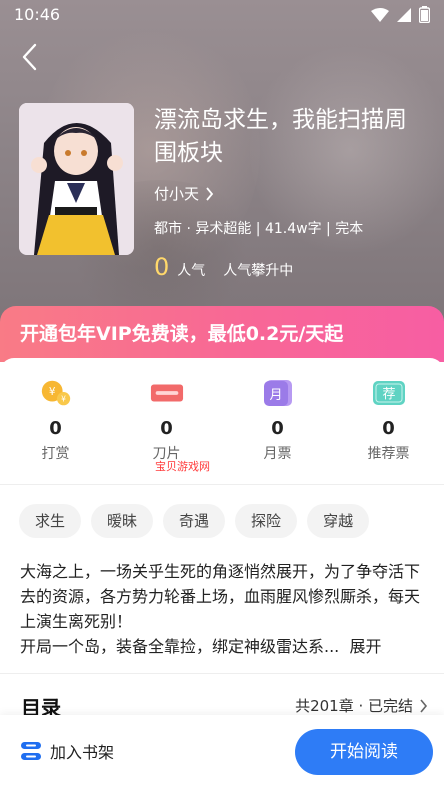 Image resolution: width=444 pixels, height=789 pixels. I want to click on chapter-count: 共201章 · 已完结, so click(354, 706).